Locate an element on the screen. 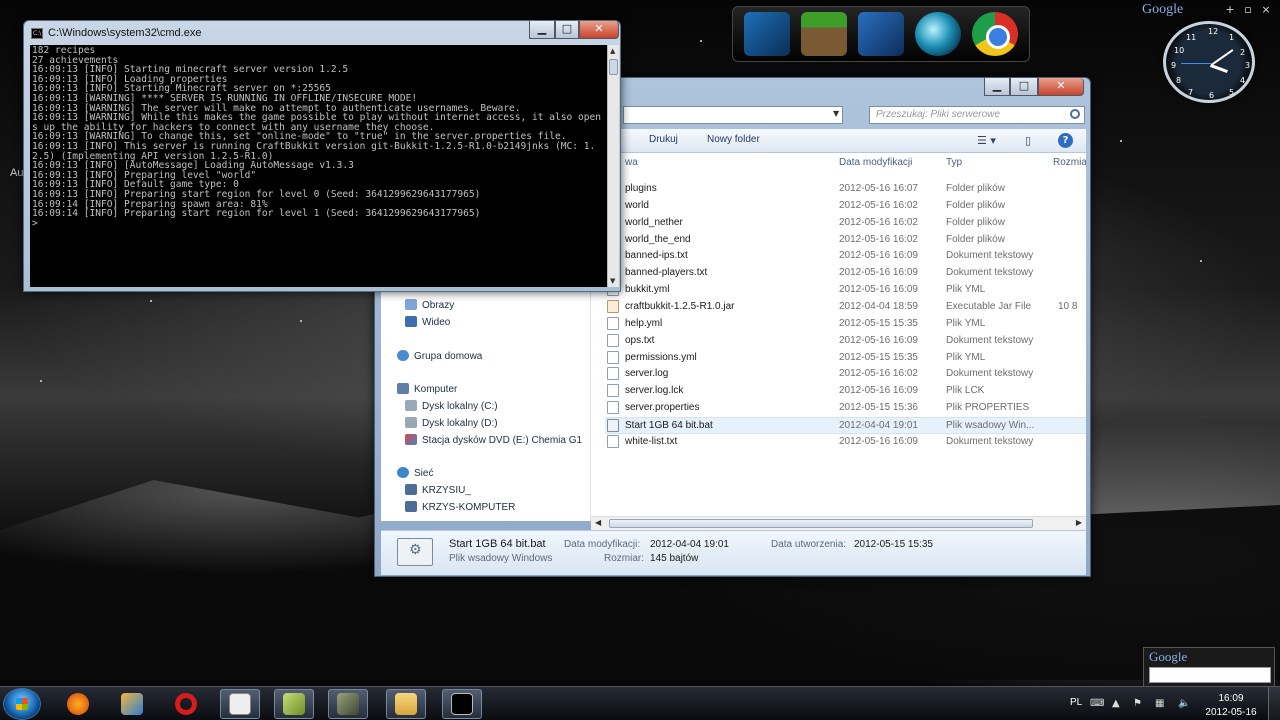 The image size is (1280, 720). volume-icon: 🔈 is located at coordinates (1184, 703).